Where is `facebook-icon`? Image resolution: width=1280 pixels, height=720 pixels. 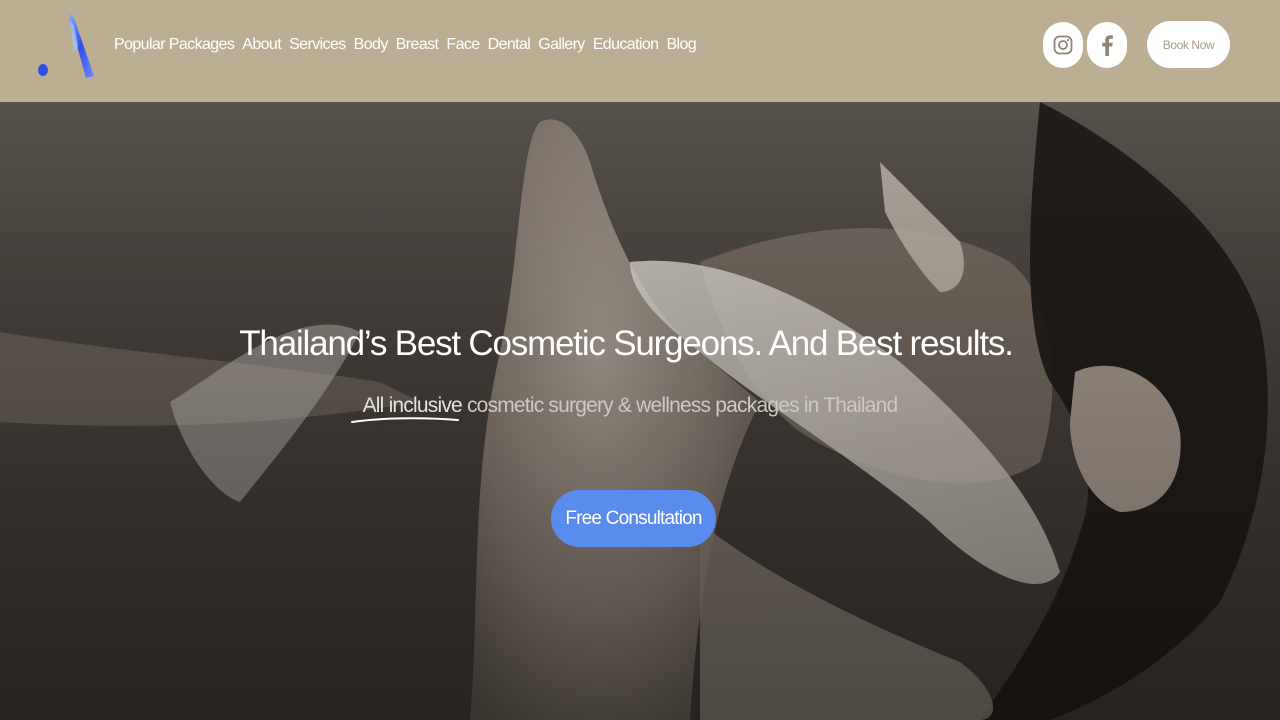 facebook-icon is located at coordinates (1107, 45).